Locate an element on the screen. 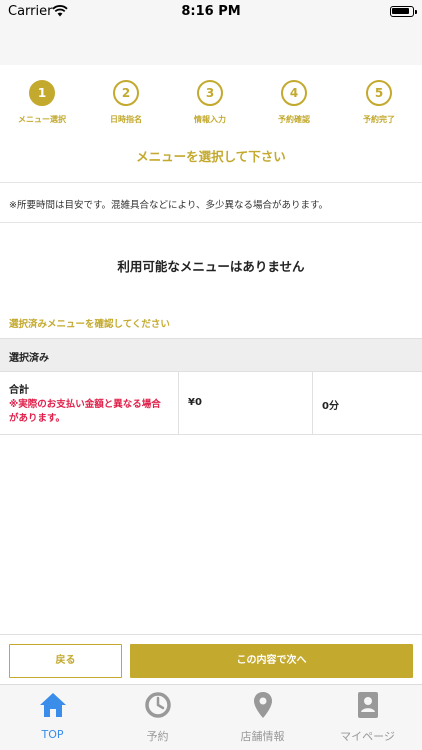 Image resolution: width=422 pixels, height=750 pixels. step-menu-select: 1 メニュー選択 is located at coordinates (42, 102).